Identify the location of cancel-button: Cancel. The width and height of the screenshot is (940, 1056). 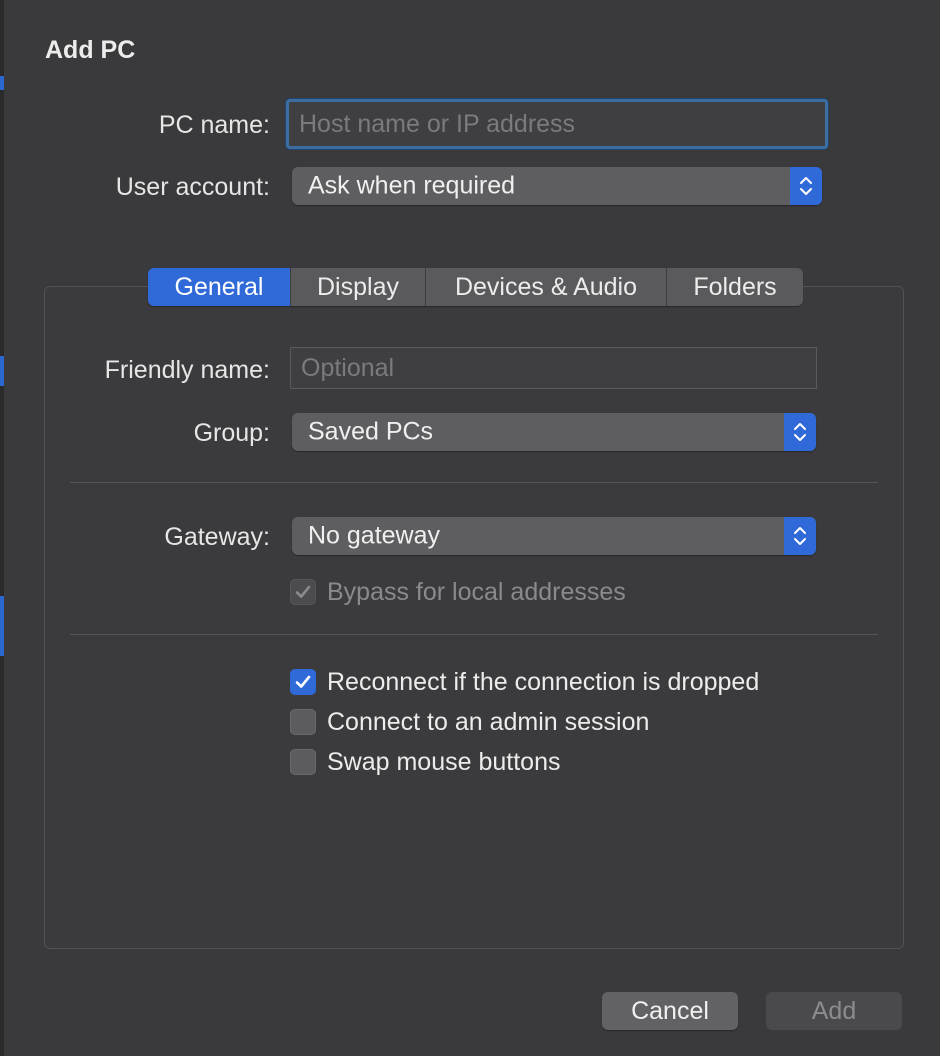
(670, 1011).